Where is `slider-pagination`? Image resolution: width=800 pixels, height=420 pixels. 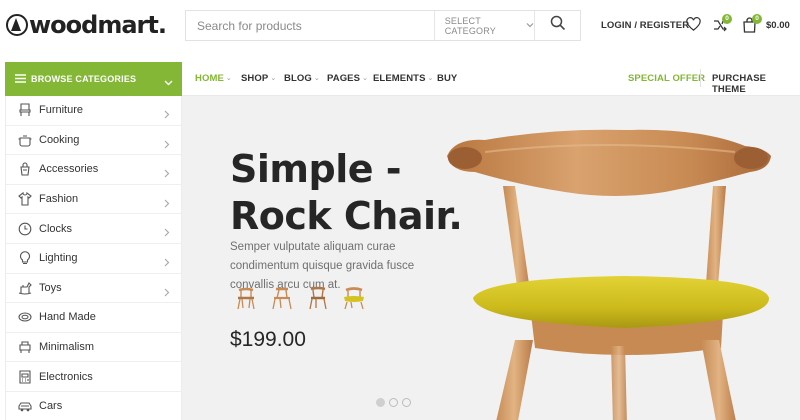 slider-pagination is located at coordinates (395, 402).